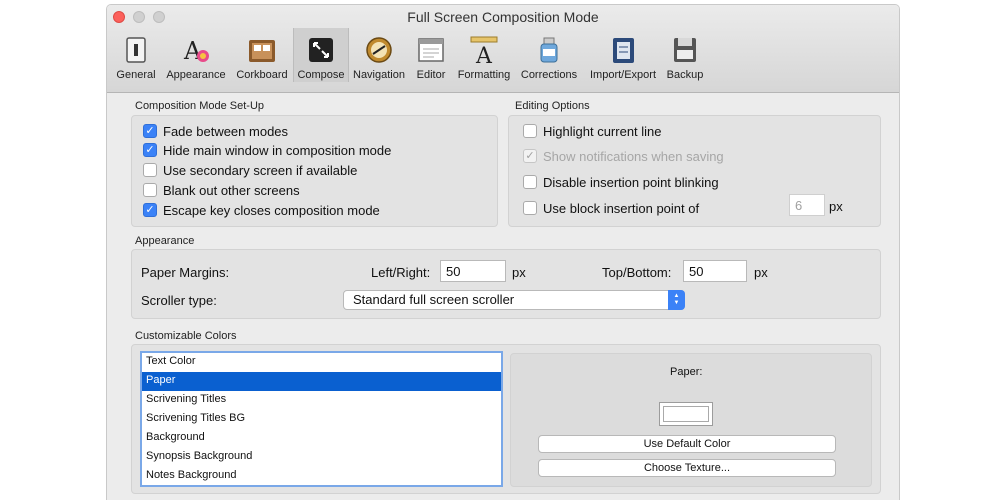 The height and width of the screenshot is (500, 1000). Describe the element at coordinates (623, 75) in the screenshot. I see `tab-import-export-label: Import/Export` at that location.